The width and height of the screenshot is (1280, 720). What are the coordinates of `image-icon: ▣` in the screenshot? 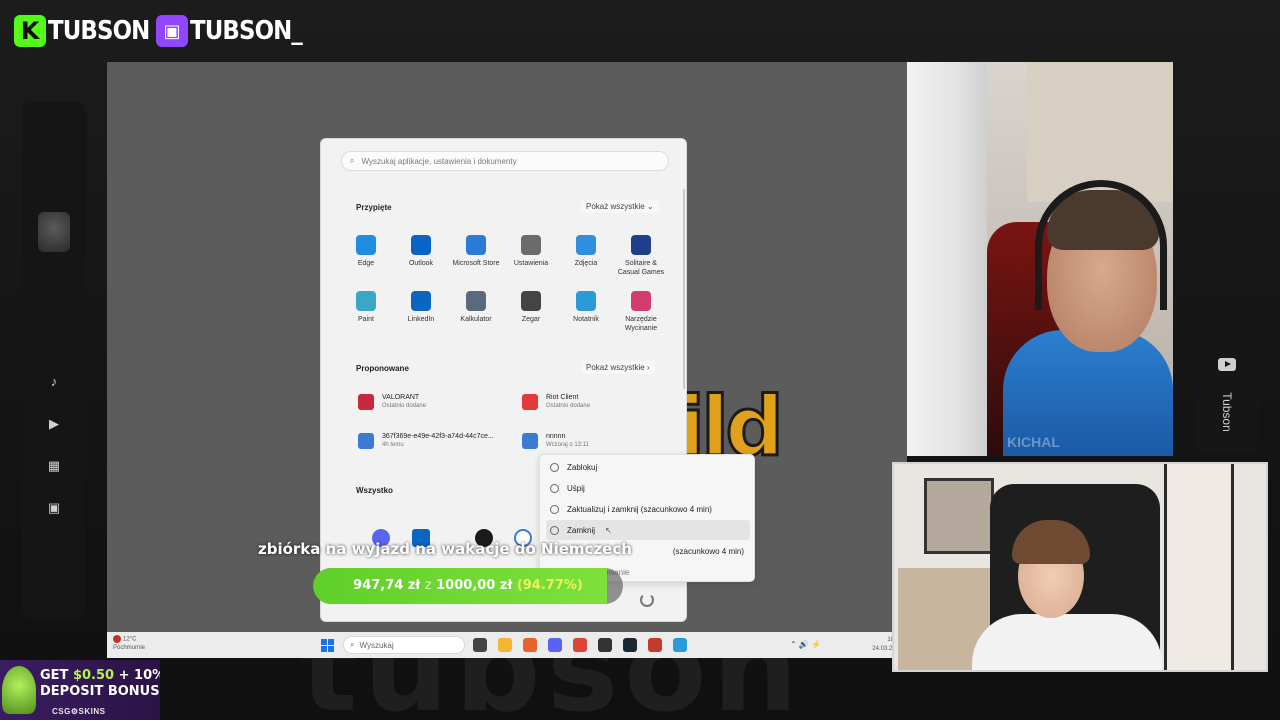 It's located at (54, 508).